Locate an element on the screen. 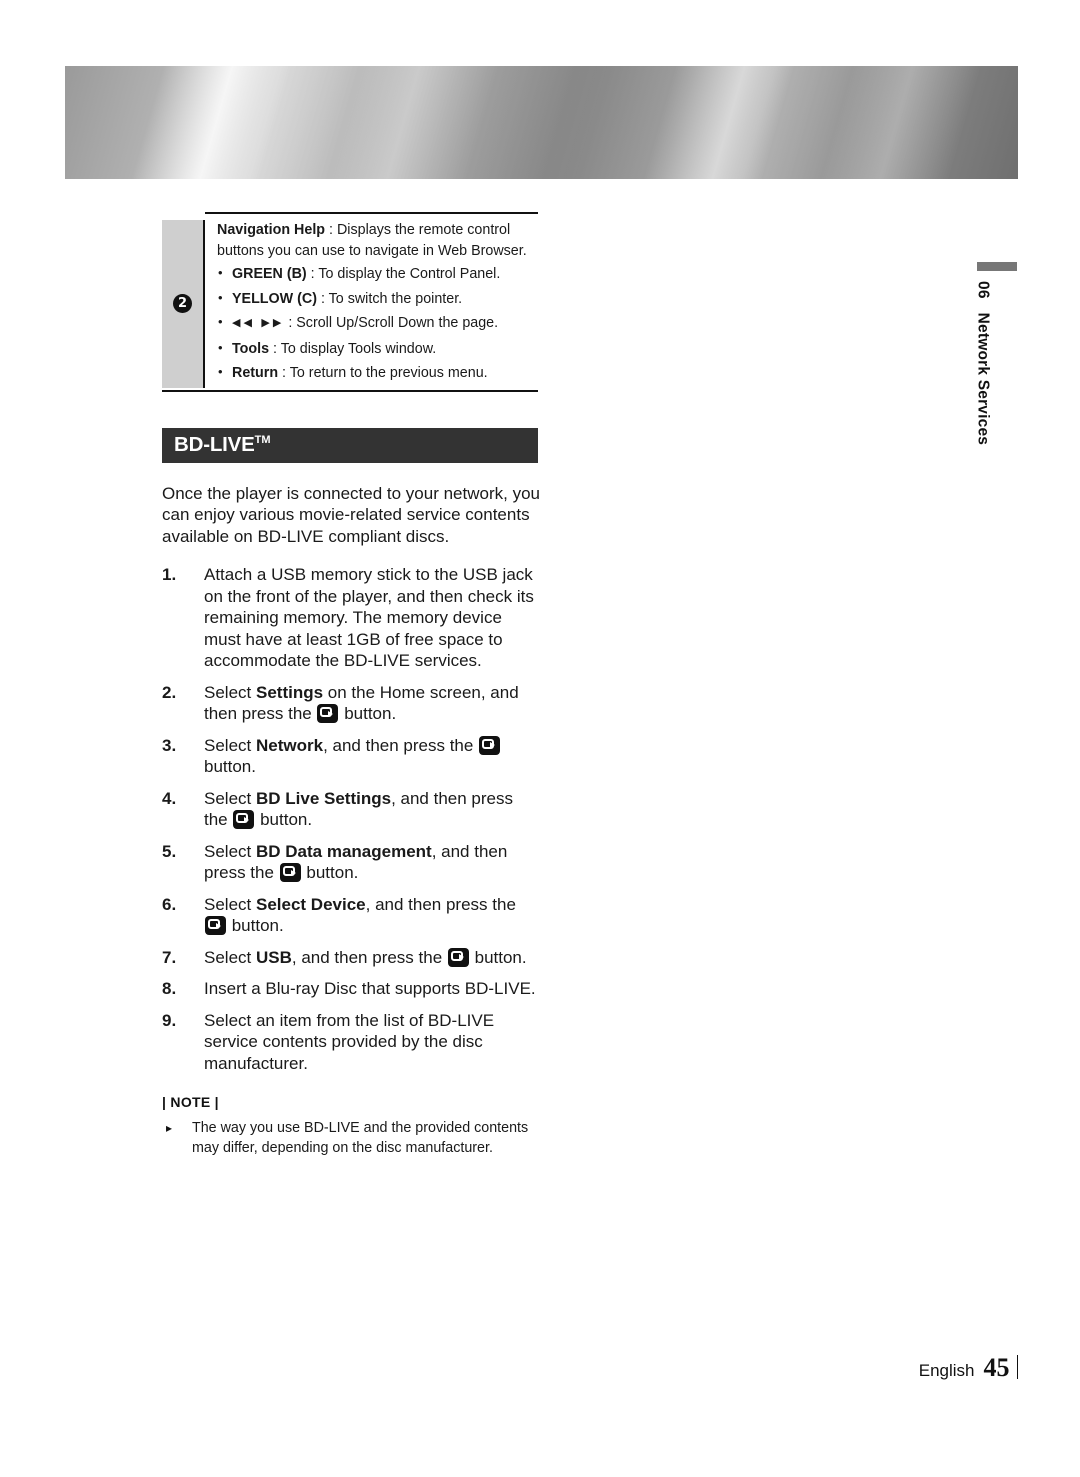  chapter-title: Network Services is located at coordinates (983, 379).